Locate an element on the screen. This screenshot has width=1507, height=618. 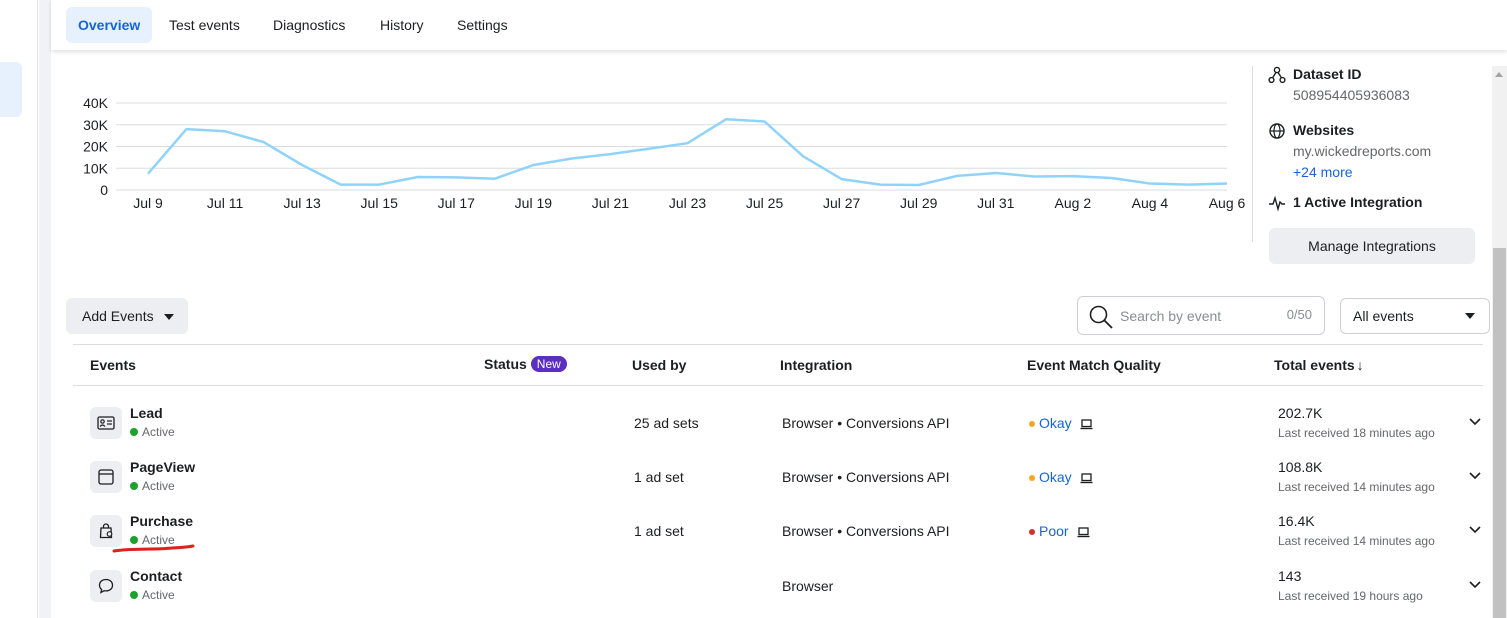
new-badge: New is located at coordinates (548, 364).